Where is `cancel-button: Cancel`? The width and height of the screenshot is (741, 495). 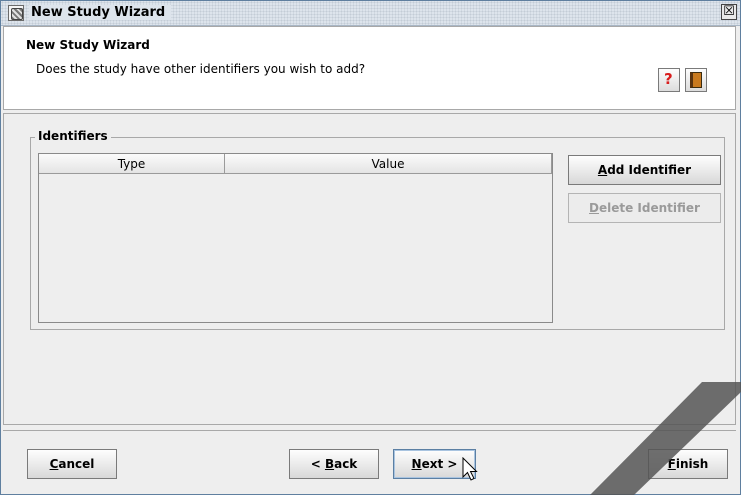 cancel-button: Cancel is located at coordinates (72, 464).